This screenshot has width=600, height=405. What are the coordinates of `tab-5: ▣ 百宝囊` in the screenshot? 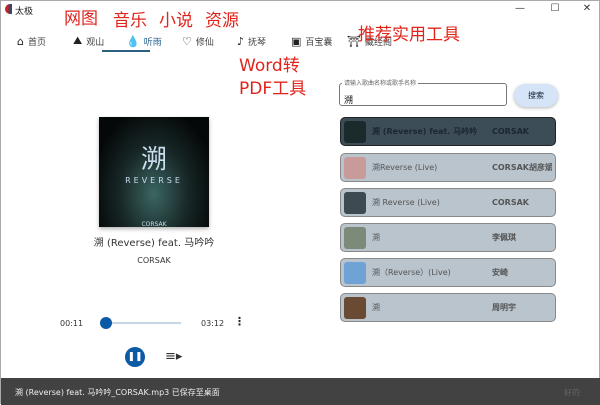 It's located at (311, 41).